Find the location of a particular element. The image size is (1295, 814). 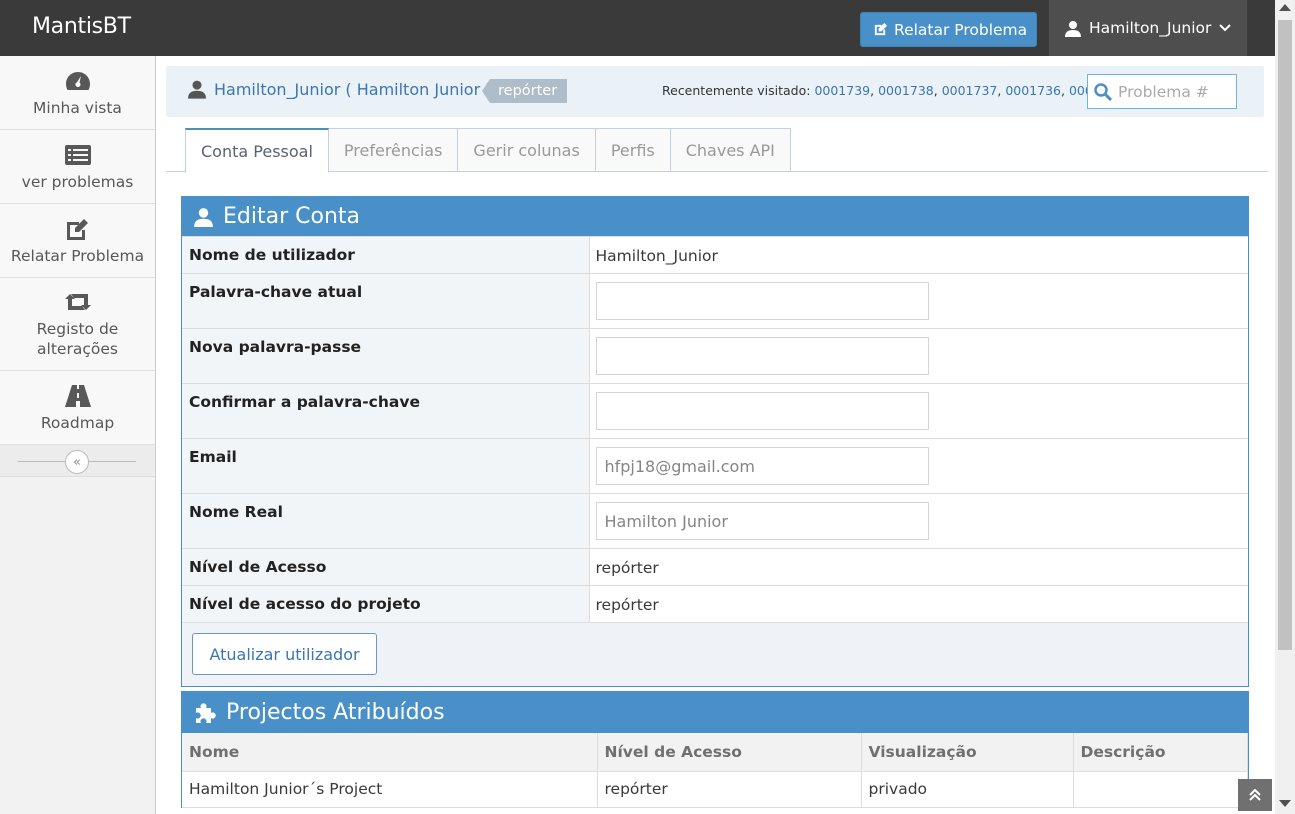

sidebar-item-my-view: Minha vista is located at coordinates (77, 93).